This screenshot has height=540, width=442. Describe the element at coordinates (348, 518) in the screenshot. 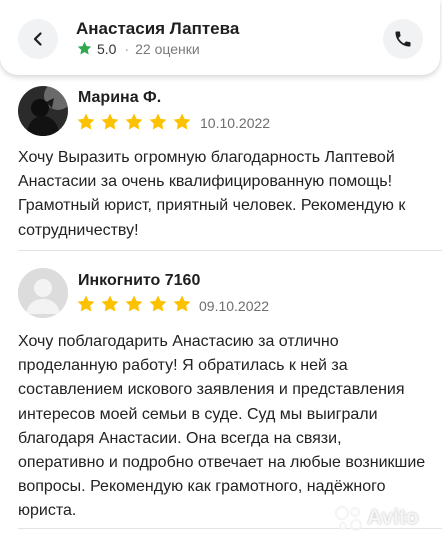

I see `avito-logo-icon` at that location.